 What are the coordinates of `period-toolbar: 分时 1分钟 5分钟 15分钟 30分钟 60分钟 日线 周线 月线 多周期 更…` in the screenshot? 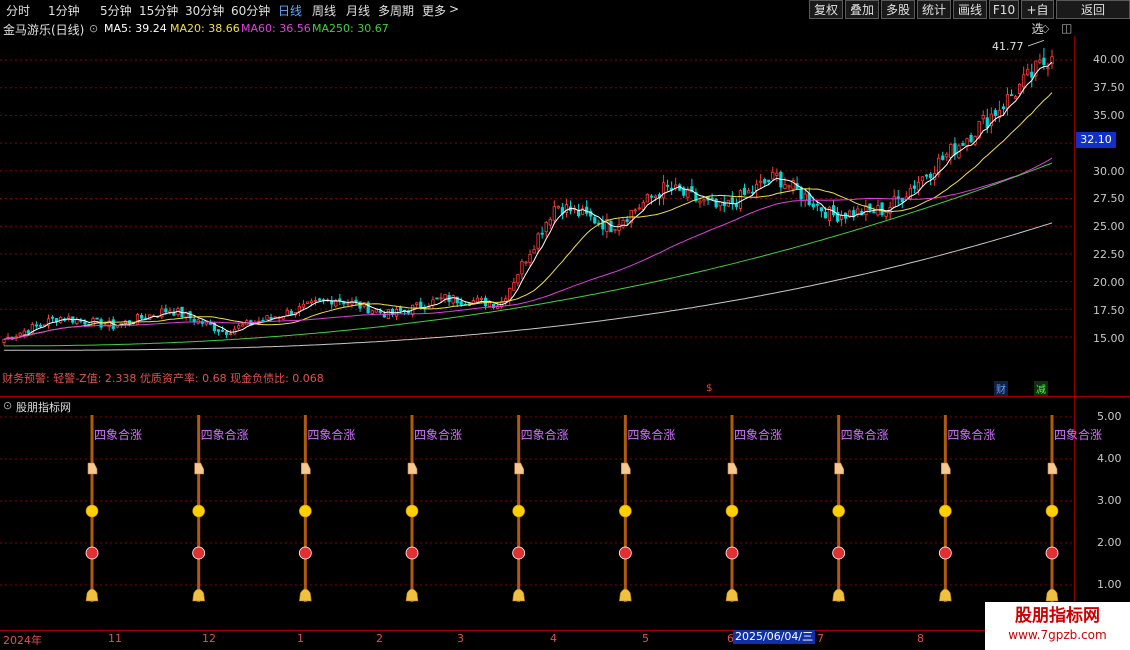 It's located at (565, 18).